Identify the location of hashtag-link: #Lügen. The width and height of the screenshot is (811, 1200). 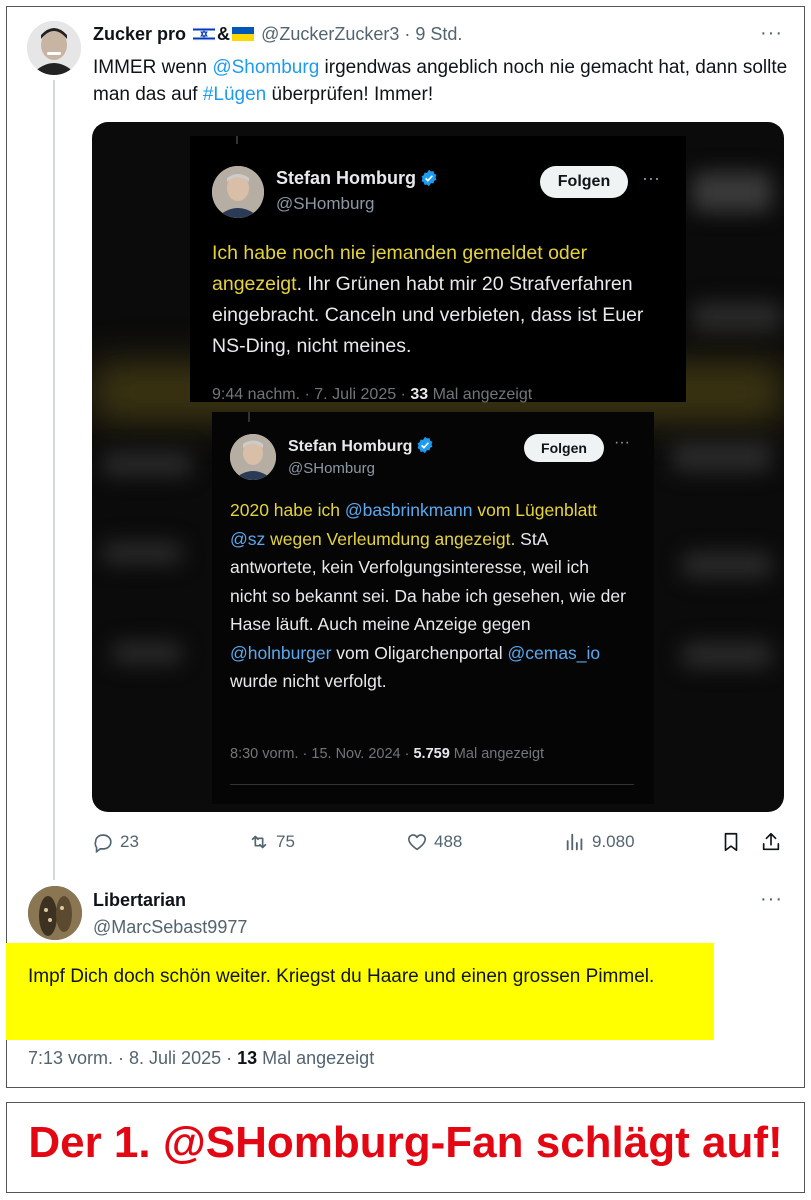
(234, 94).